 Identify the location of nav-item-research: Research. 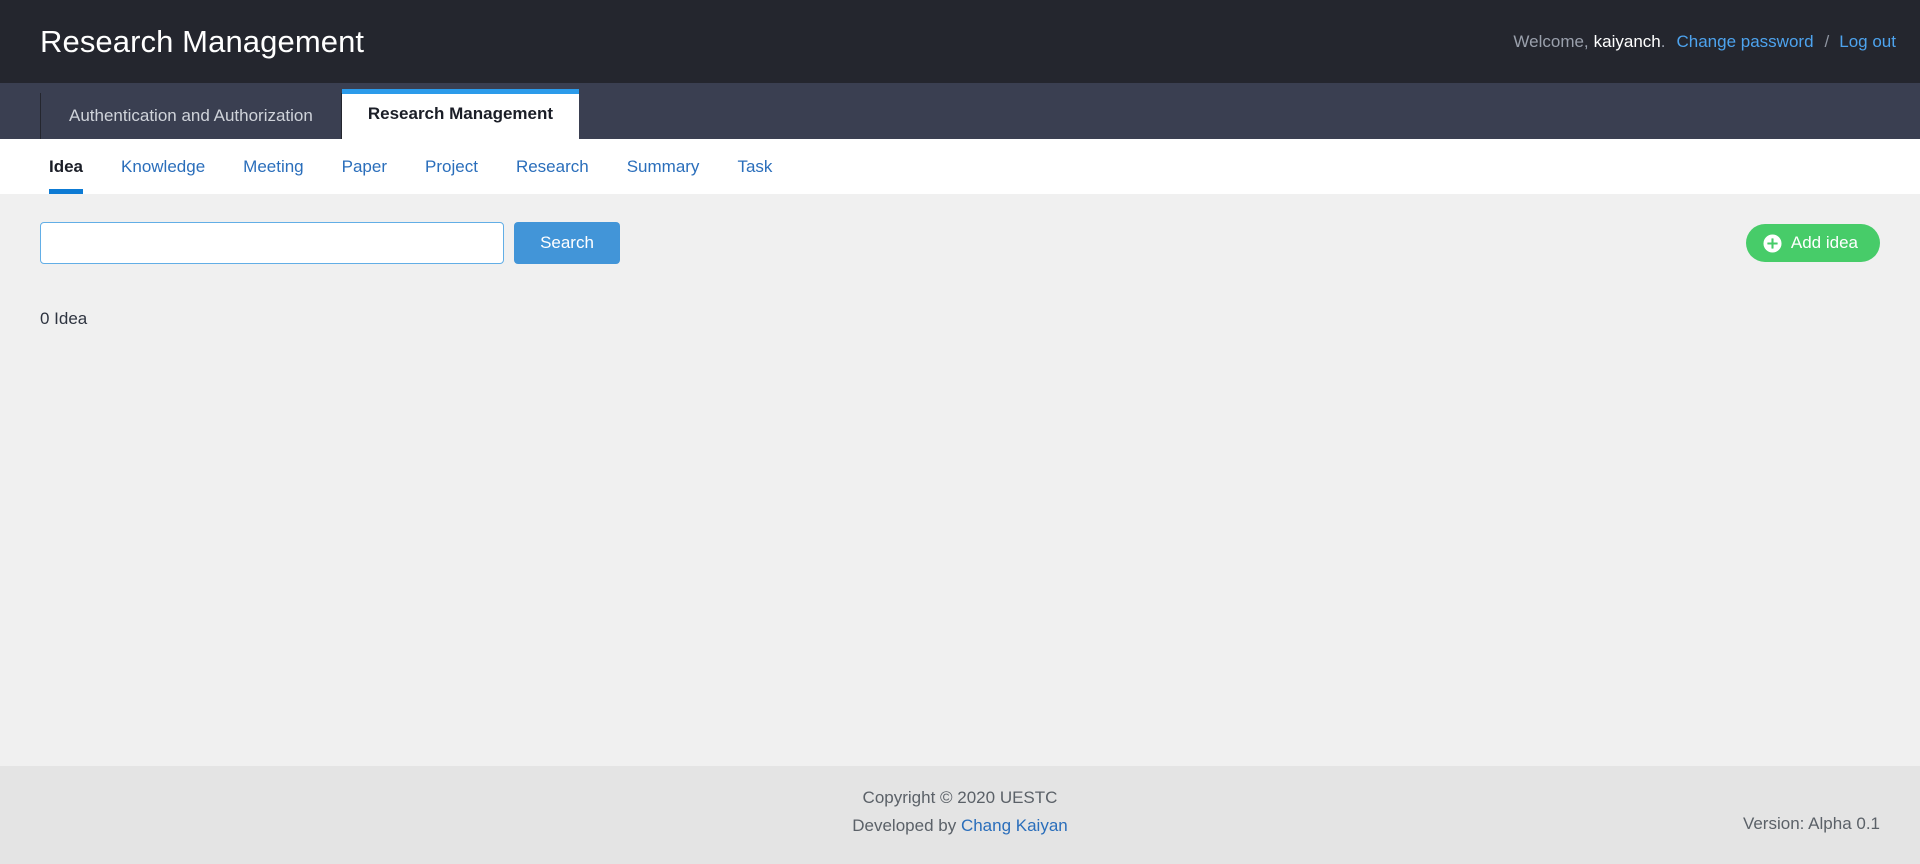
(552, 166).